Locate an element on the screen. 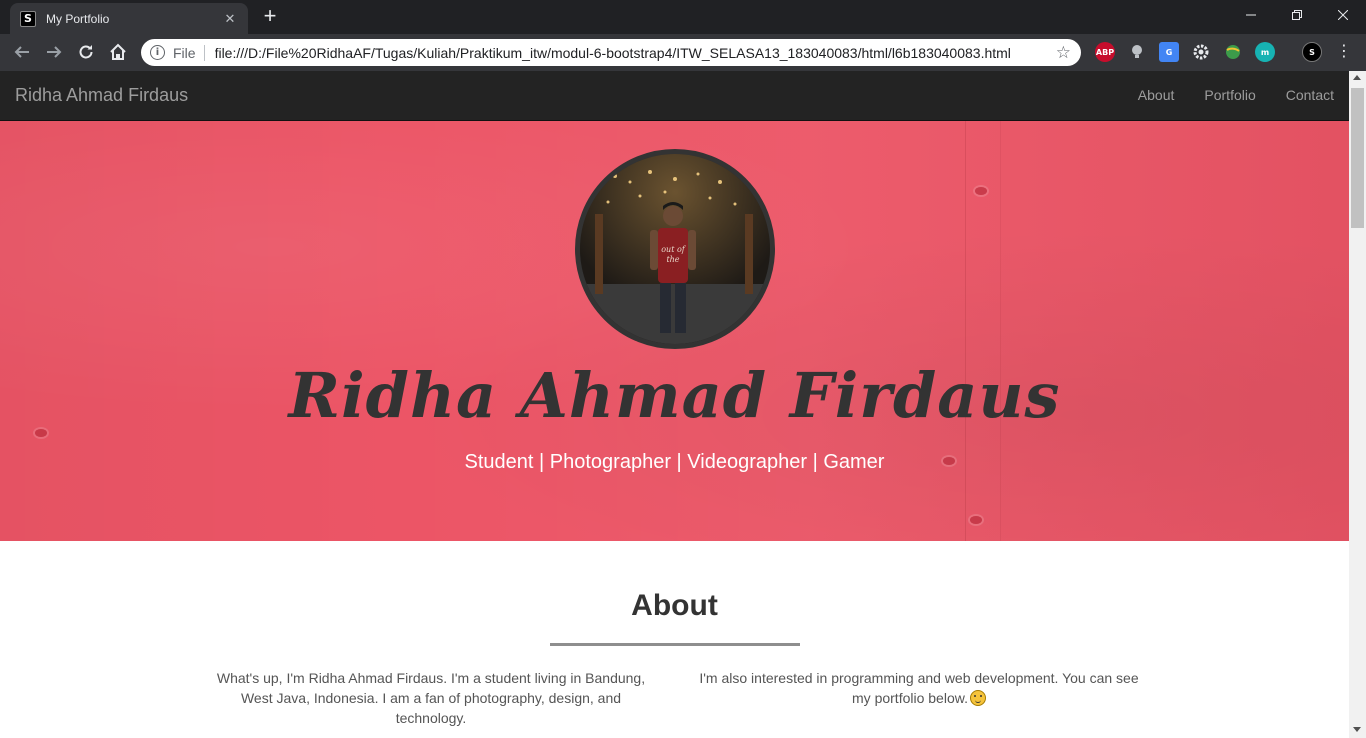 This screenshot has height=738, width=1366. svg-text: the is located at coordinates (672, 259).